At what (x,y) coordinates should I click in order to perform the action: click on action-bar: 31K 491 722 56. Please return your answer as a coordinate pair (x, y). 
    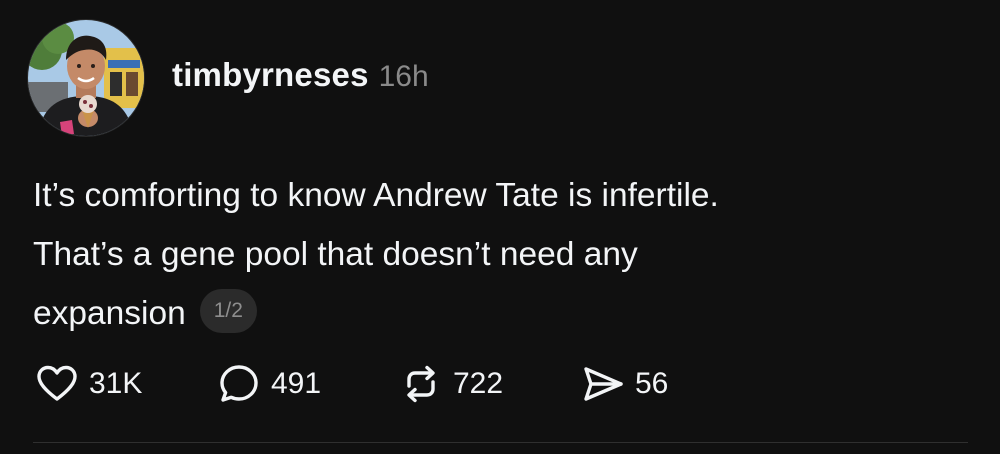
    Looking at the image, I should click on (366, 384).